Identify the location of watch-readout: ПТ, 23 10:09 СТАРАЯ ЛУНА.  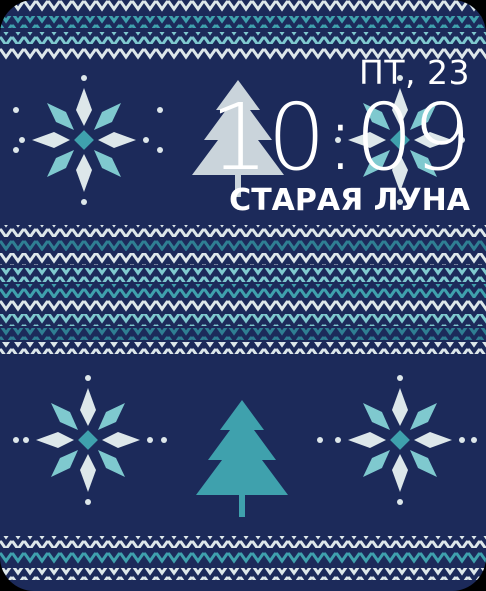
(340, 136).